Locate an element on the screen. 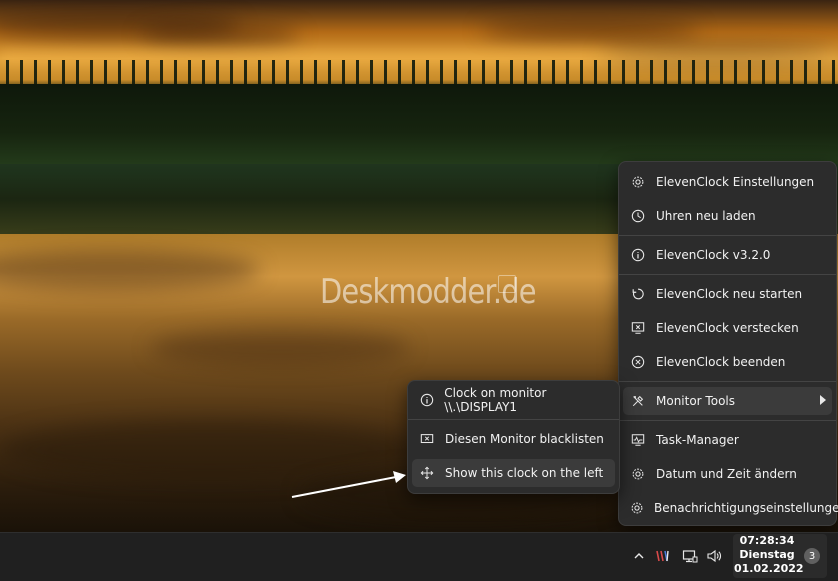  network-icon is located at coordinates (690, 556).